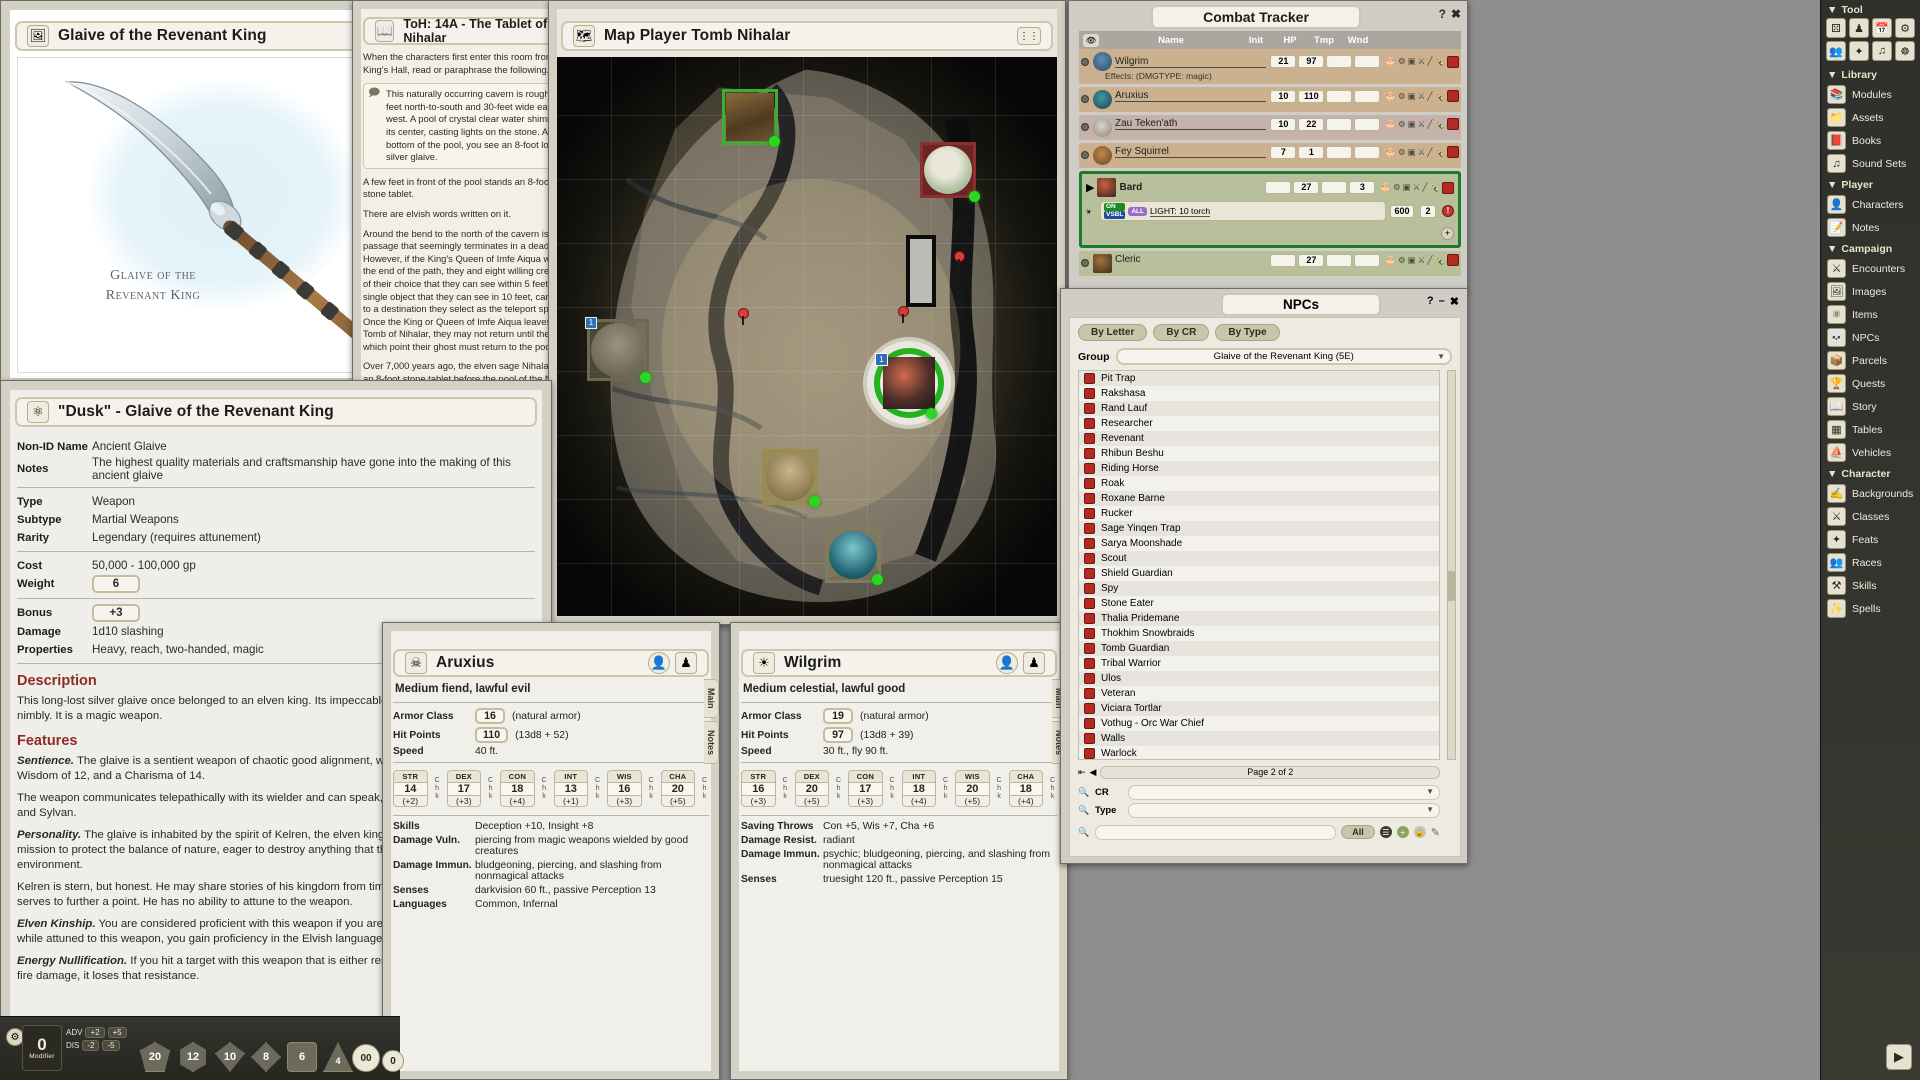  What do you see at coordinates (1283, 61) in the screenshot?
I see `row-init: 21` at bounding box center [1283, 61].